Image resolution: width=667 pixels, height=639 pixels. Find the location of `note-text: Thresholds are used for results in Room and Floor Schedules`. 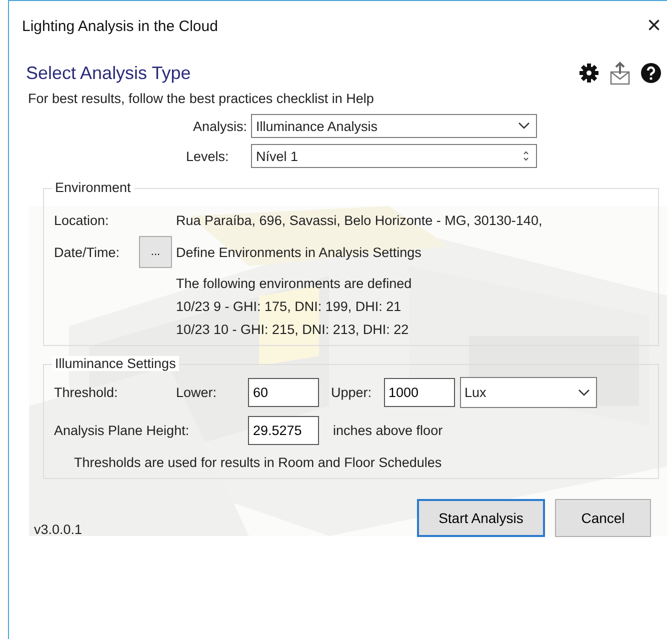

note-text: Thresholds are used for results in Room and Floor Schedules is located at coordinates (258, 462).